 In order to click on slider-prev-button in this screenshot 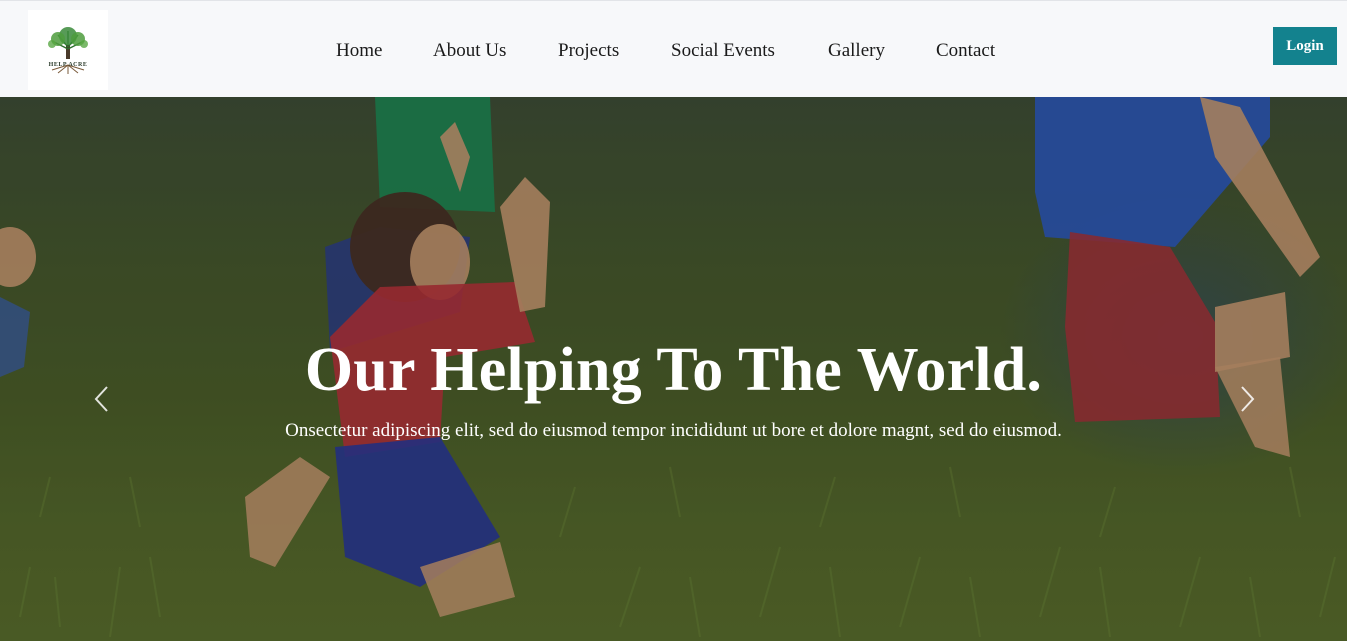, I will do `click(101, 399)`.